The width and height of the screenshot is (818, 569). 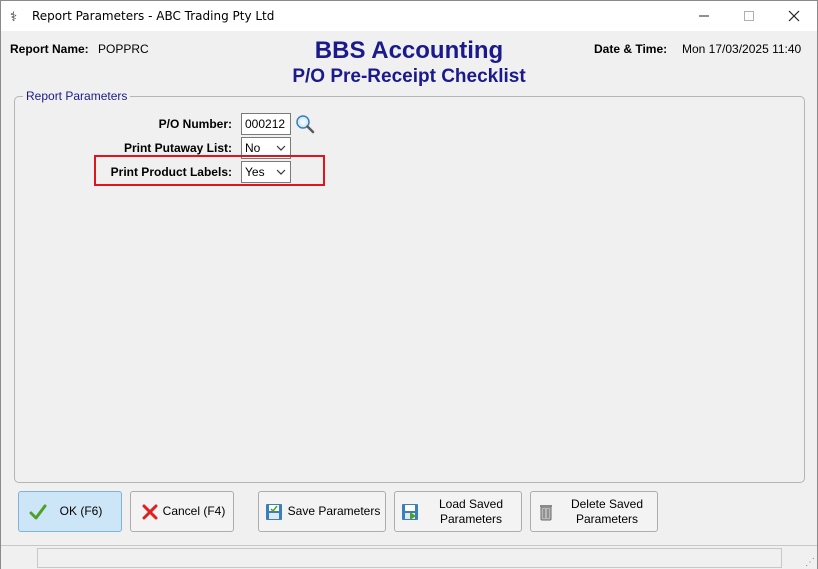 What do you see at coordinates (77, 96) in the screenshot?
I see `group-legend: Report Parameters` at bounding box center [77, 96].